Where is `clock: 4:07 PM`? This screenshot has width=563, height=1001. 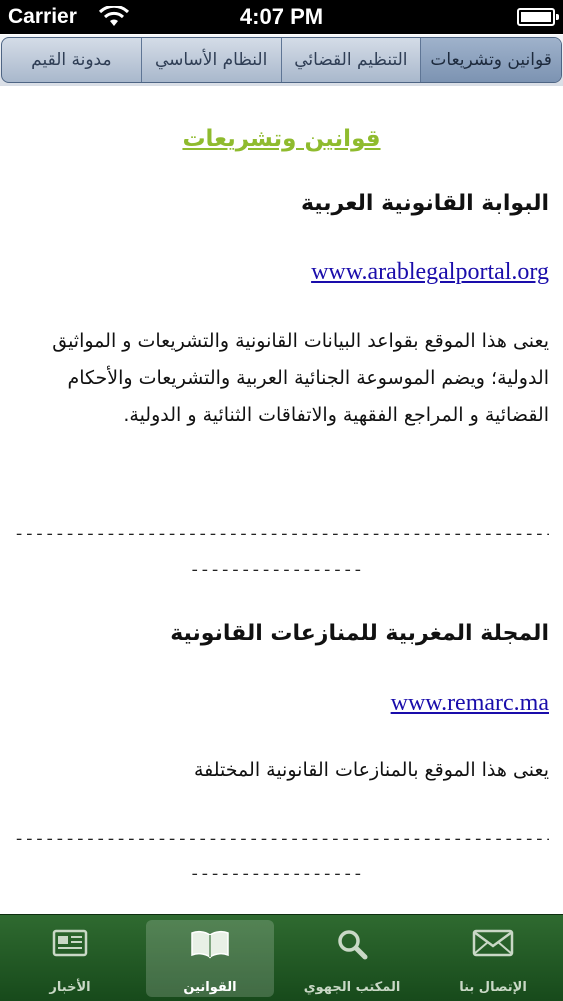
clock: 4:07 PM is located at coordinates (281, 16).